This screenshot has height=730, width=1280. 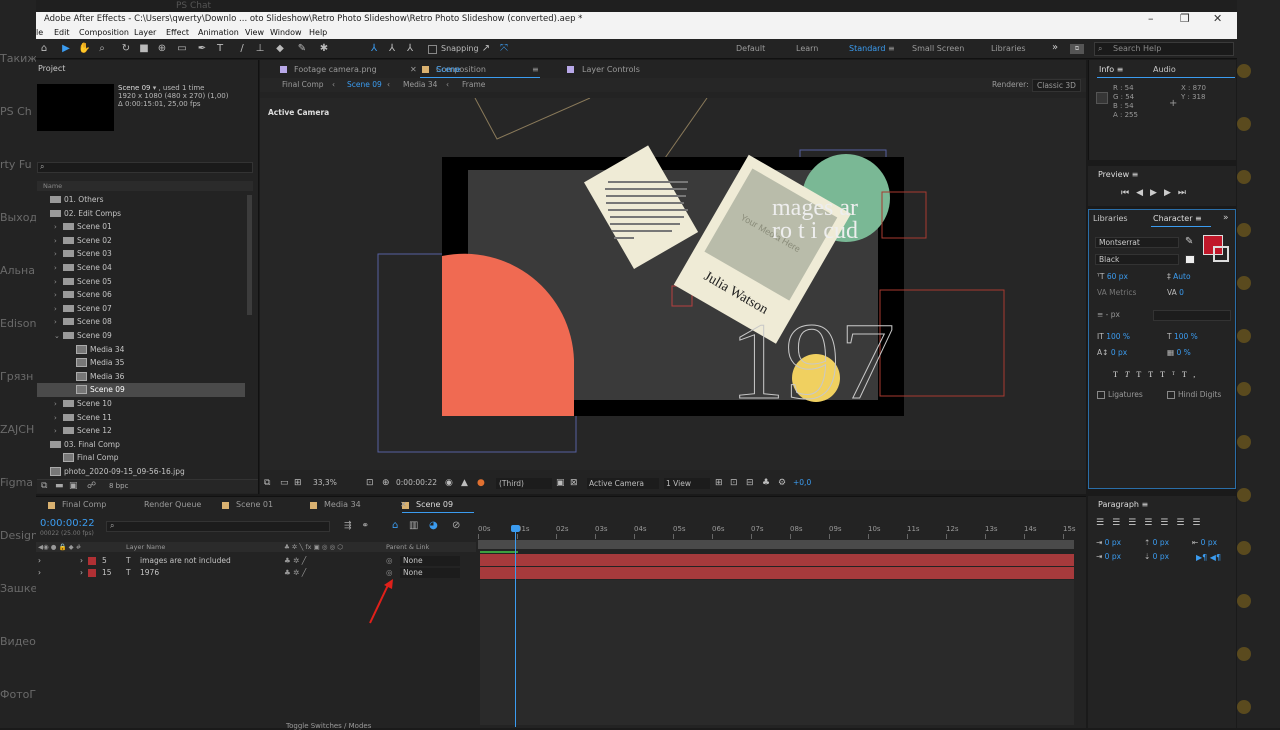 What do you see at coordinates (1175, 292) in the screenshot?
I see `tracking-field: VA 0` at bounding box center [1175, 292].